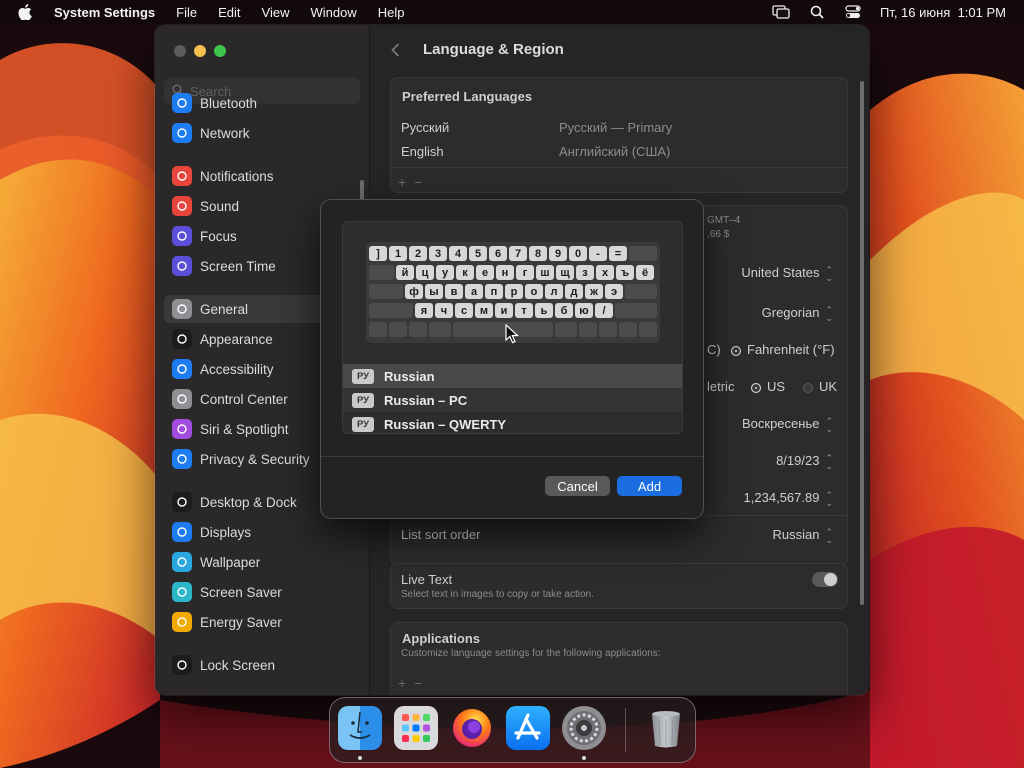 The image size is (1024, 768). What do you see at coordinates (224, 309) in the screenshot?
I see `sidebar-item-label: General` at bounding box center [224, 309].